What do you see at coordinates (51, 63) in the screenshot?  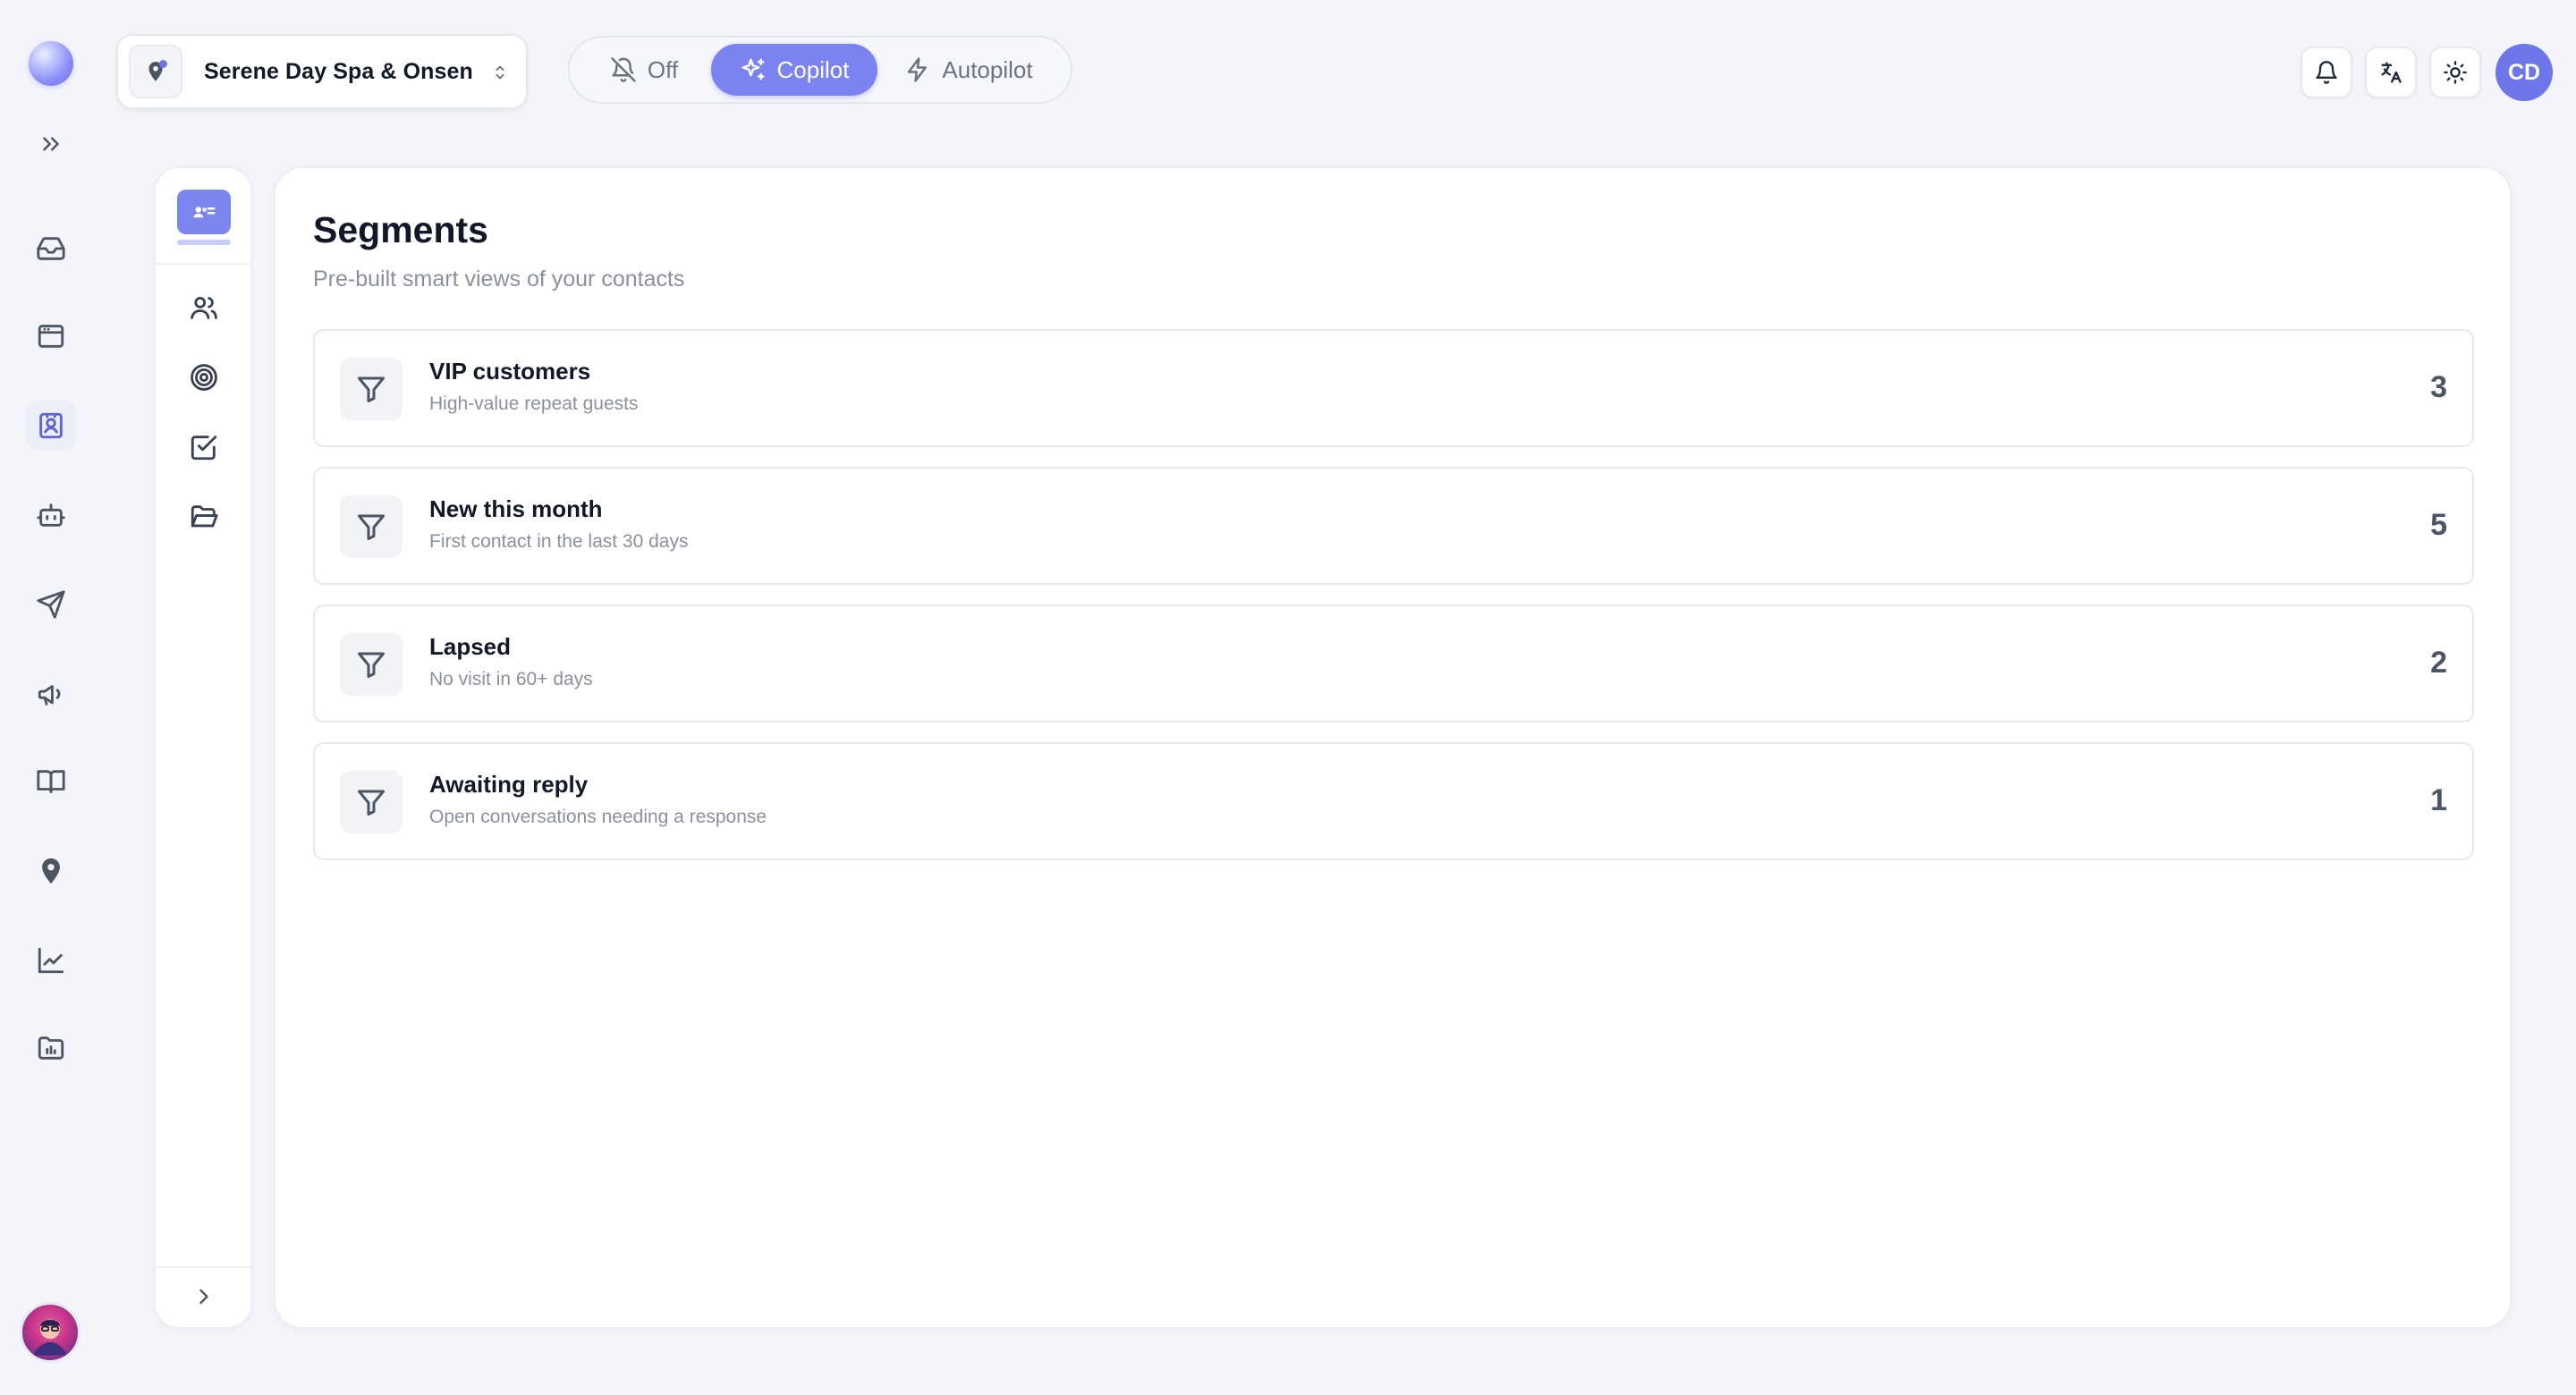 I see `app-logo-orb` at bounding box center [51, 63].